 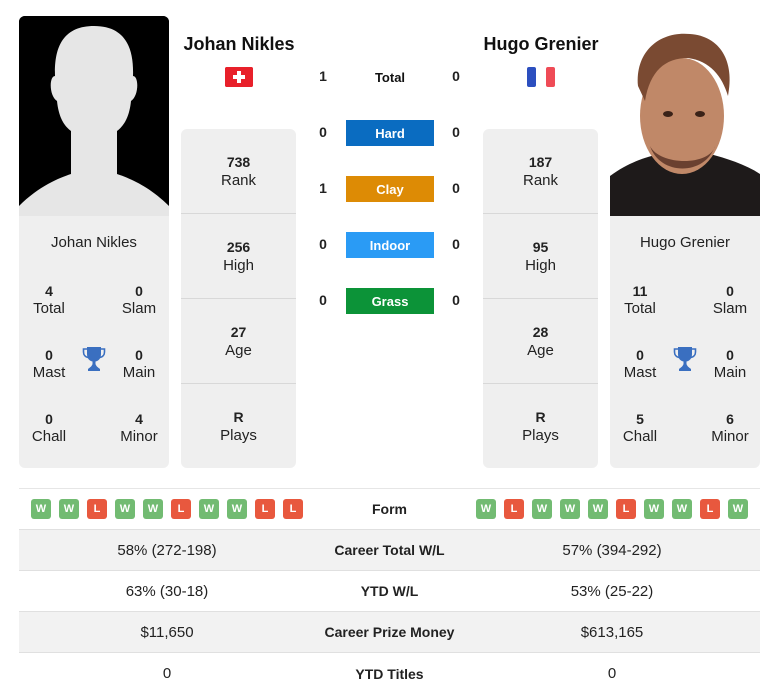 What do you see at coordinates (167, 673) in the screenshot?
I see `player1-ytd-titles: 0` at bounding box center [167, 673].